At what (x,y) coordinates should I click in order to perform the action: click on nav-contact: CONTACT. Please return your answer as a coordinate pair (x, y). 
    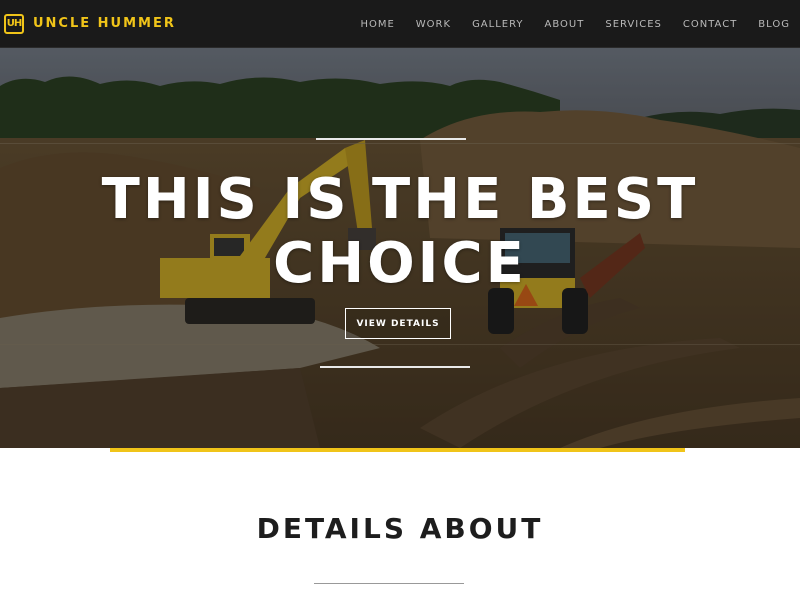
    Looking at the image, I should click on (710, 24).